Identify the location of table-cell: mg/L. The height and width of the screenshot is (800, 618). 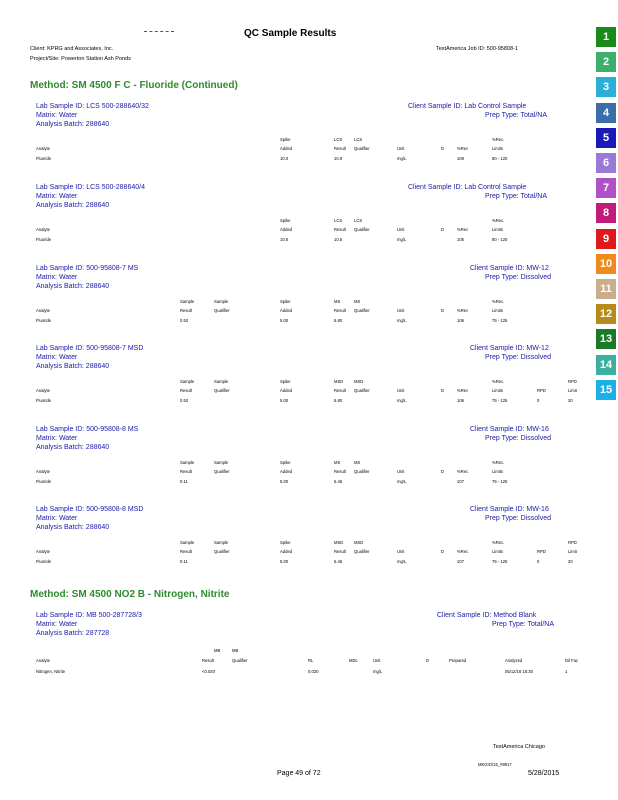
(402, 400).